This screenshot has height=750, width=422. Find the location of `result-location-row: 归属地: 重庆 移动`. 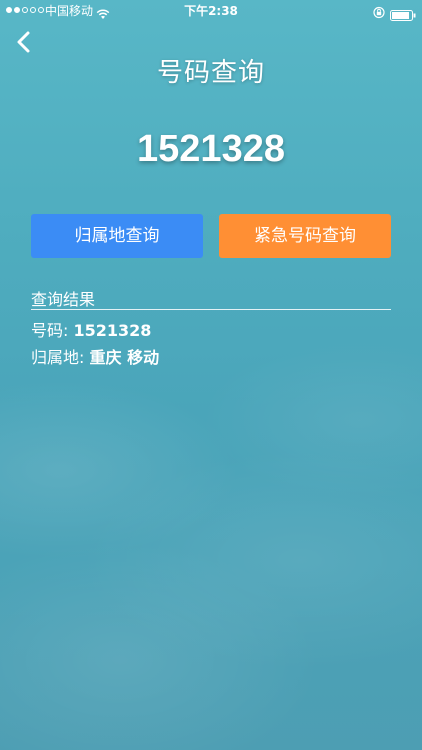

result-location-row: 归属地: 重庆 移动 is located at coordinates (95, 356).